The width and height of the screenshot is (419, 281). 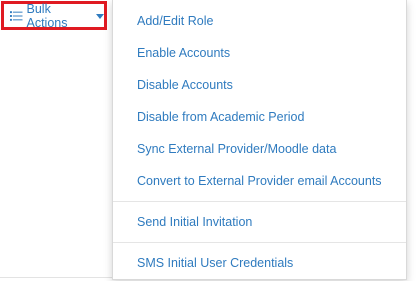 I want to click on menu-item-disable-from-academic-period: Disable from Academic Period, so click(x=259, y=117).